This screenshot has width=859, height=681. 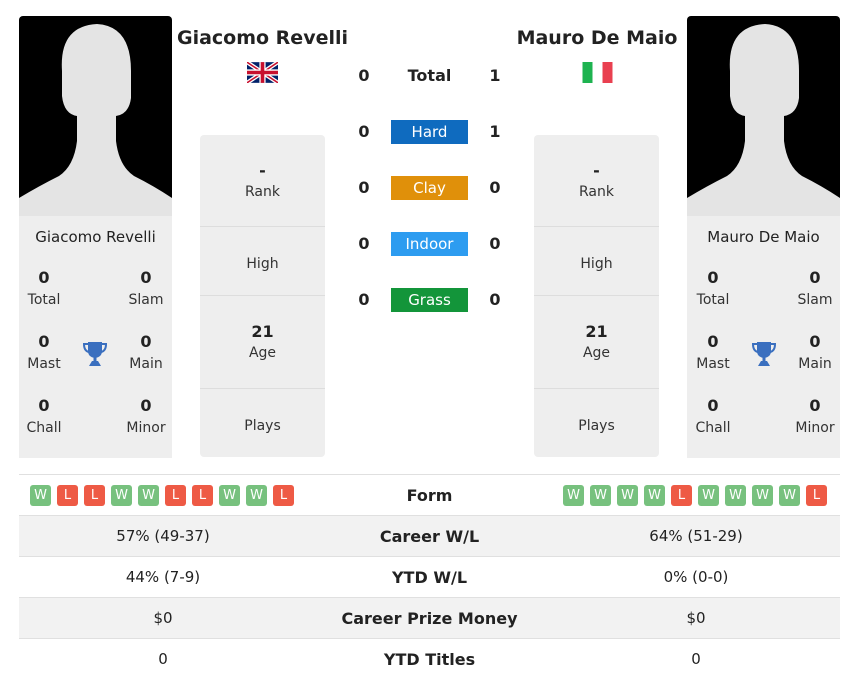 I want to click on ytd-titles-label: YTD Titles, so click(x=429, y=659).